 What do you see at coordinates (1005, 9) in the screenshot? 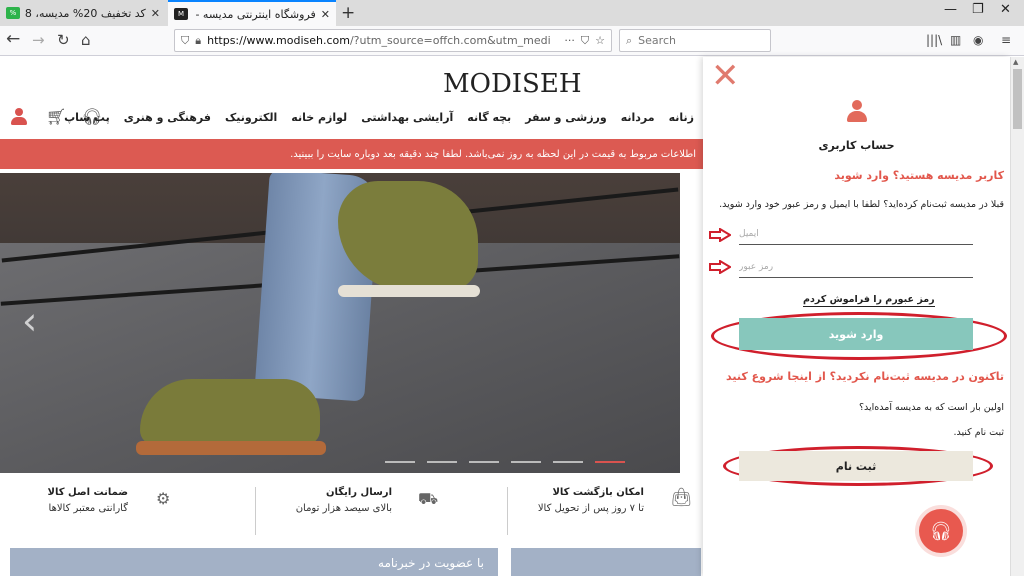
I see `window-close-button: ✕` at bounding box center [1005, 9].